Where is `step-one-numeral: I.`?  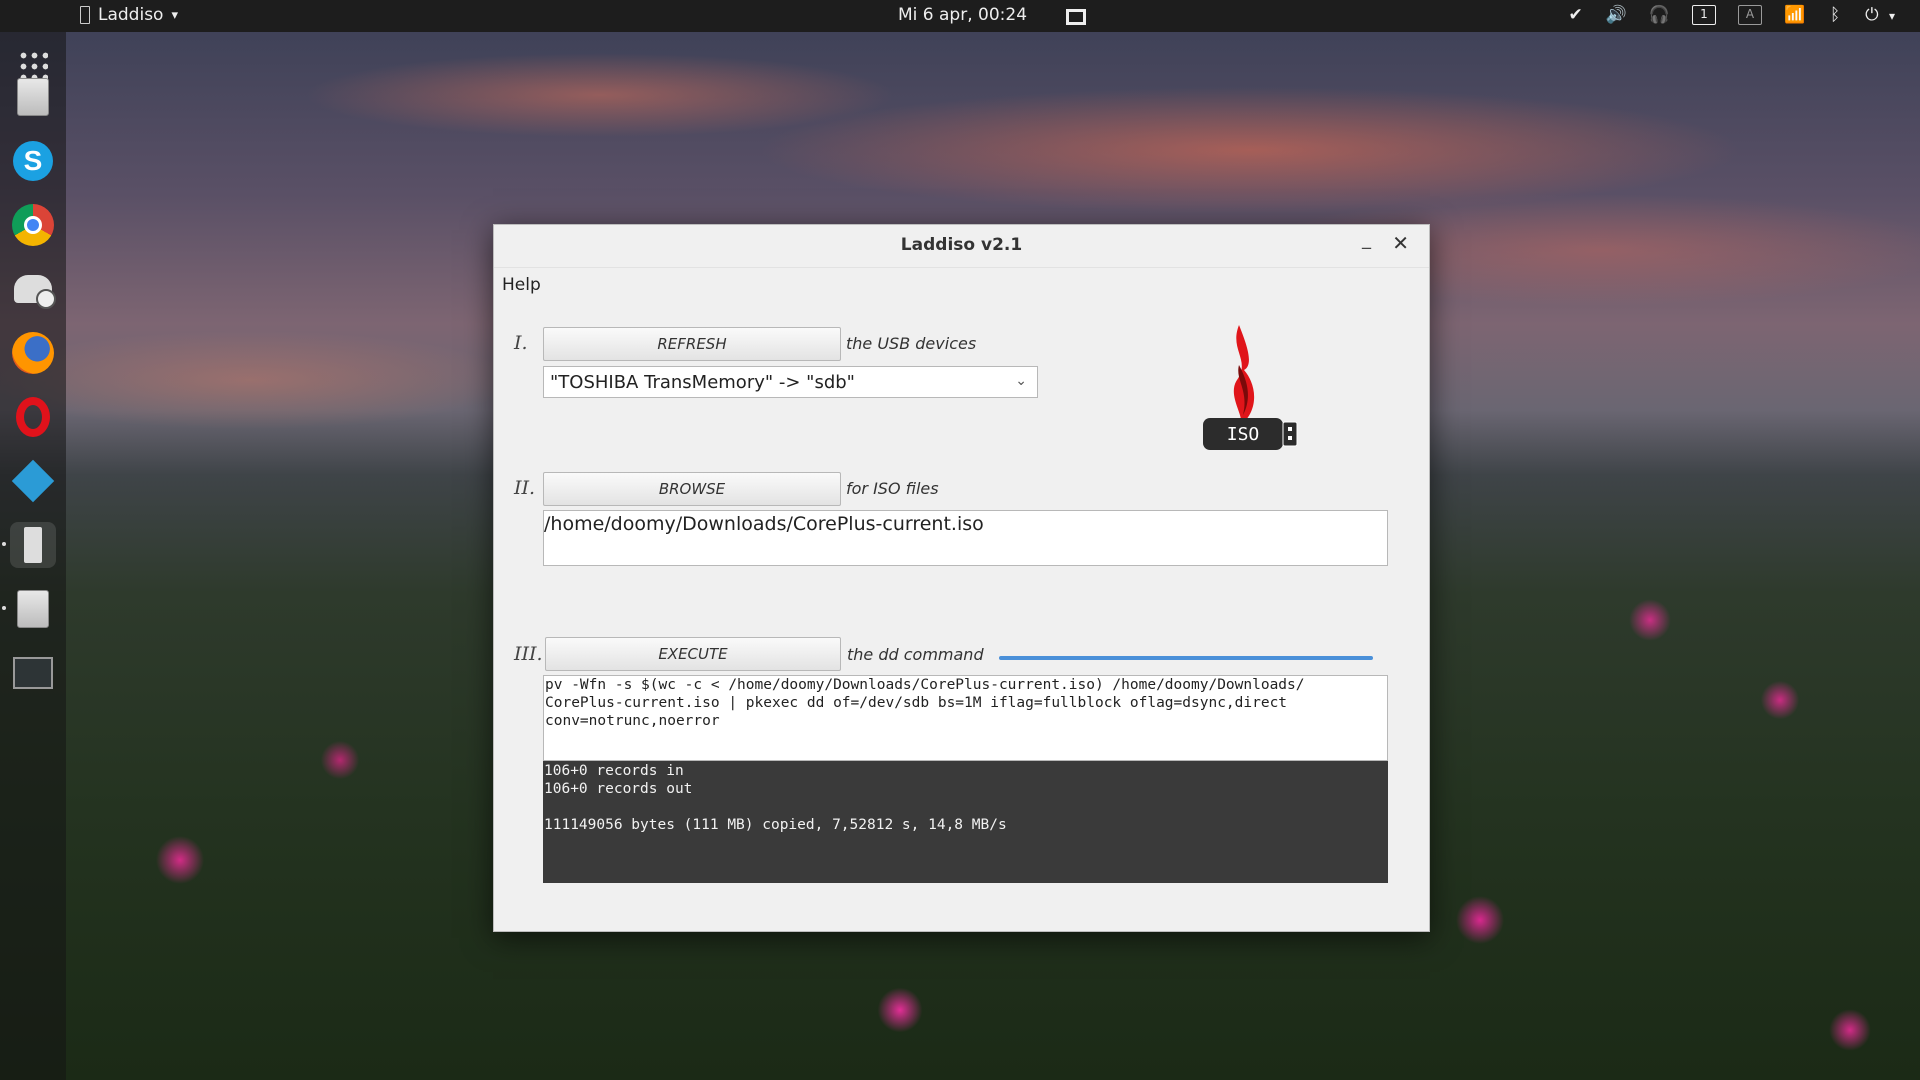
step-one-numeral: I. is located at coordinates (521, 343).